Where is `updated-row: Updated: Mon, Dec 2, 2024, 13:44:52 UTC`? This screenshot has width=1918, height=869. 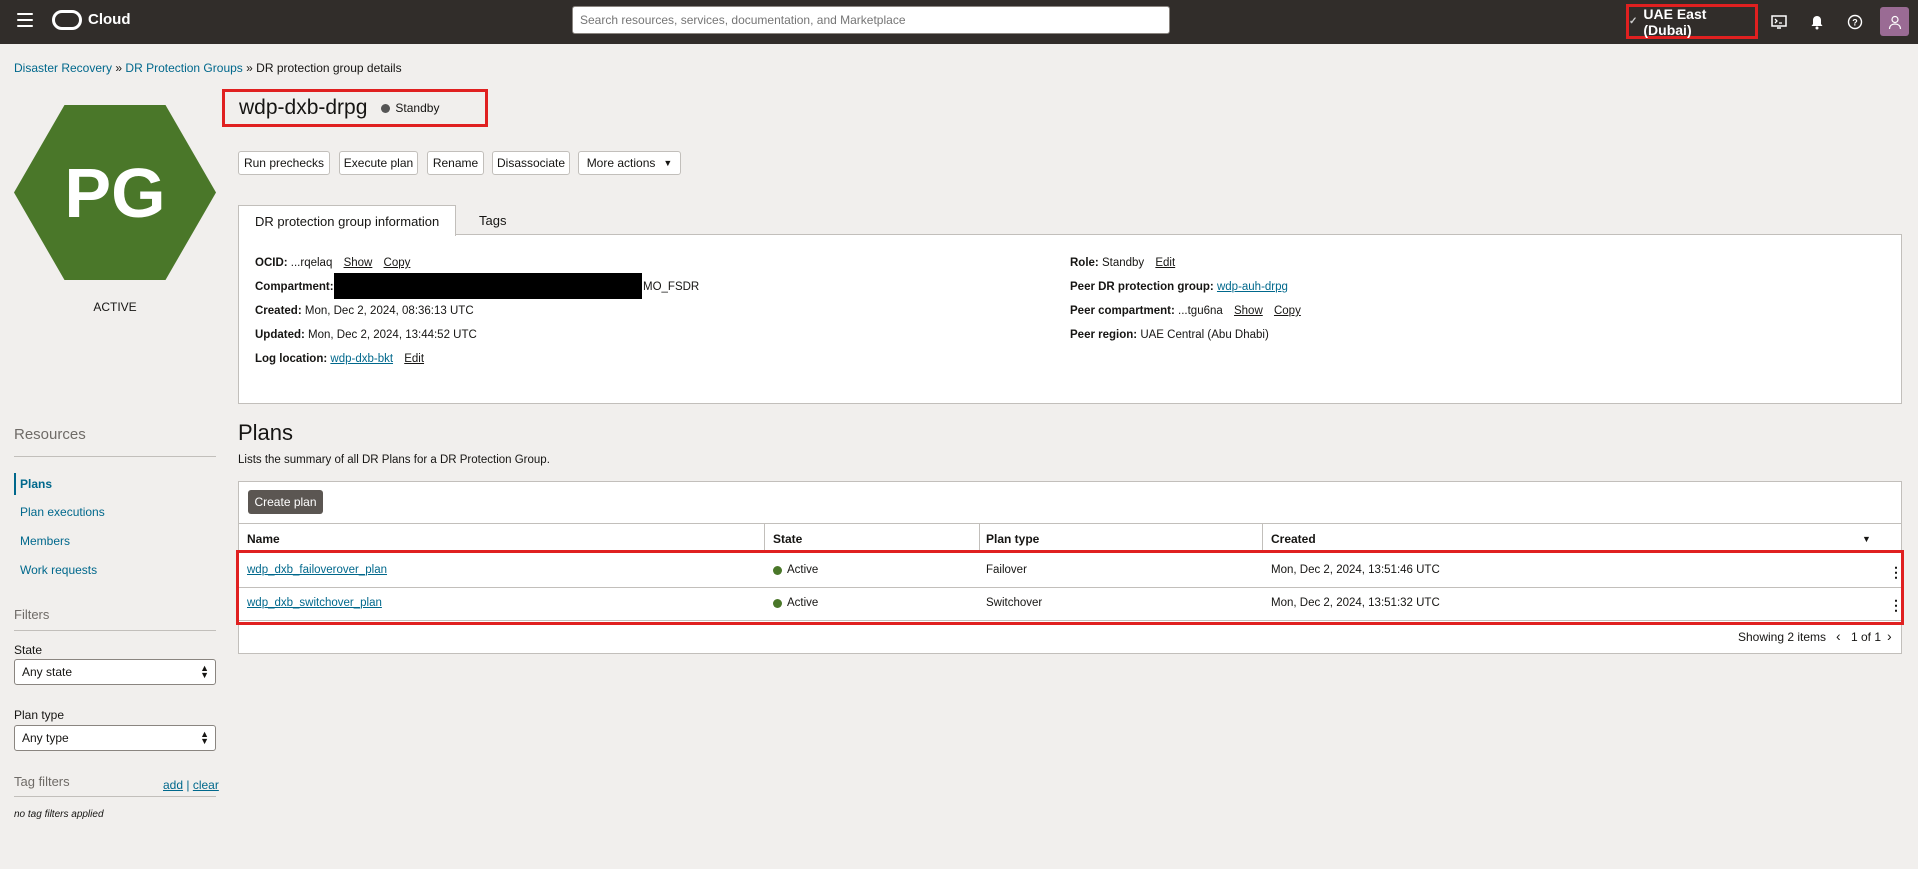
updated-row: Updated: Mon, Dec 2, 2024, 13:44:52 UTC is located at coordinates (366, 335).